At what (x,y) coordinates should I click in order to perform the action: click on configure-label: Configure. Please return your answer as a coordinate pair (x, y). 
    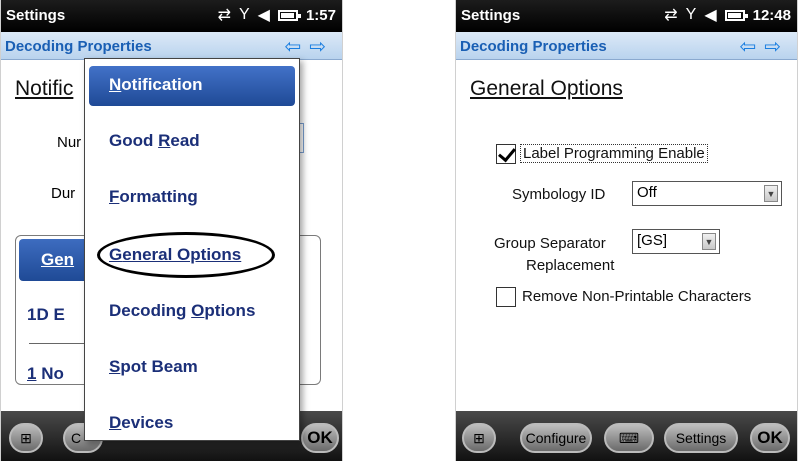
    Looking at the image, I should click on (556, 438).